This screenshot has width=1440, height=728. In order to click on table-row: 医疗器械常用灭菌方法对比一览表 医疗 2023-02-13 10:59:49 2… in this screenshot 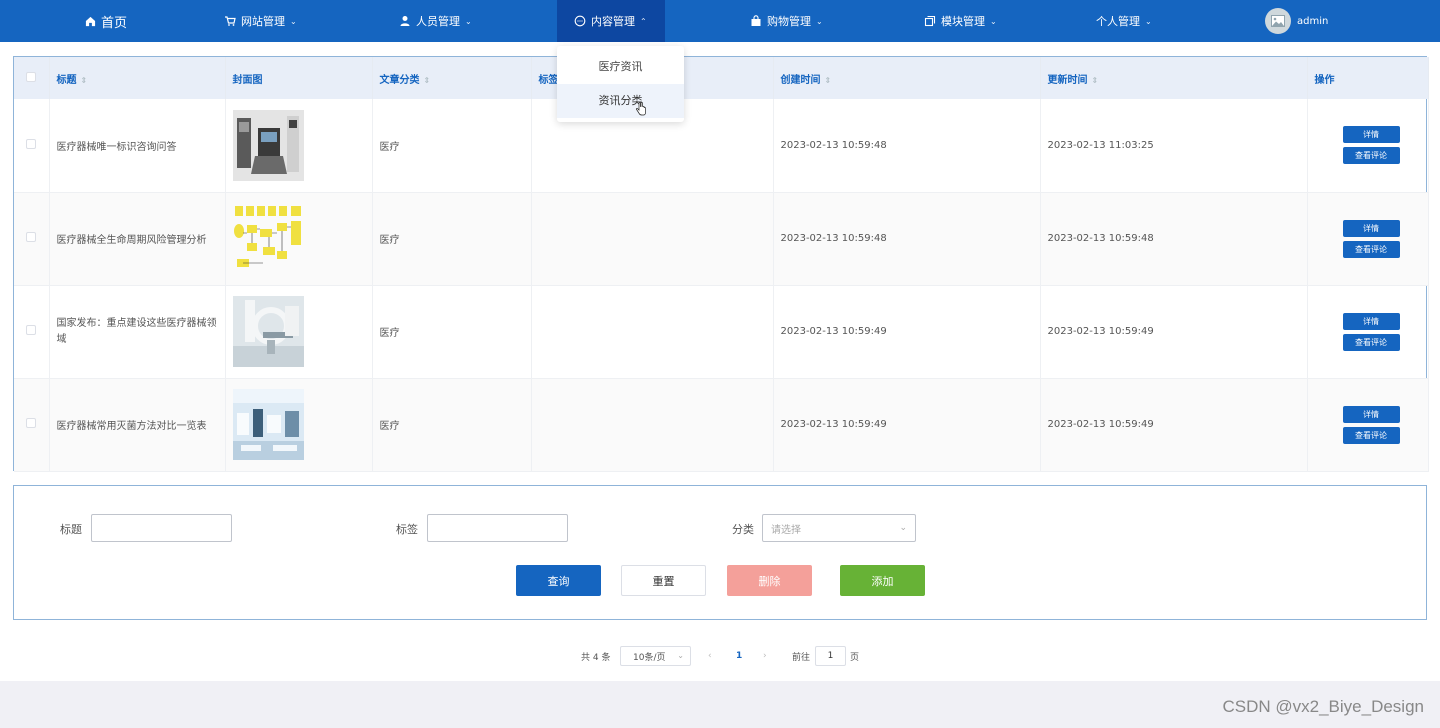, I will do `click(721, 425)`.